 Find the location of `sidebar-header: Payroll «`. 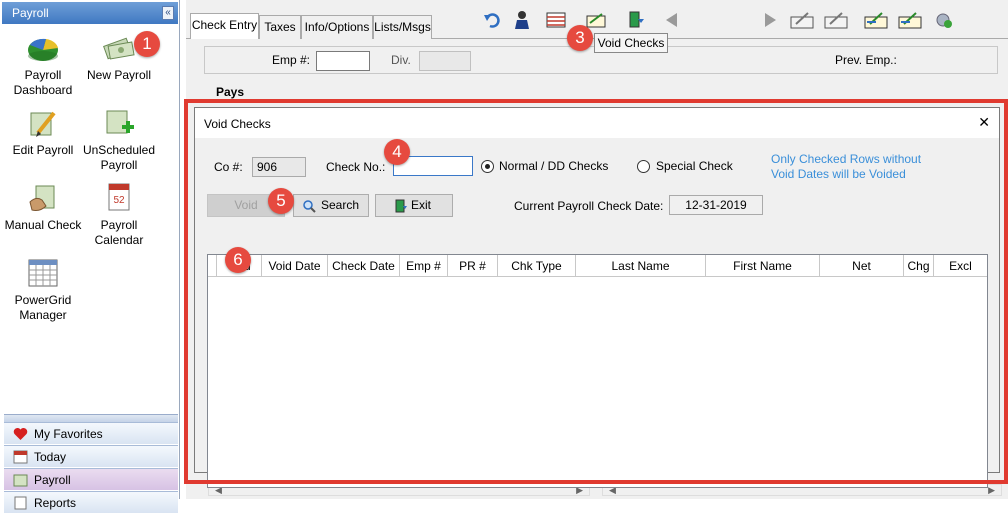

sidebar-header: Payroll « is located at coordinates (90, 13).